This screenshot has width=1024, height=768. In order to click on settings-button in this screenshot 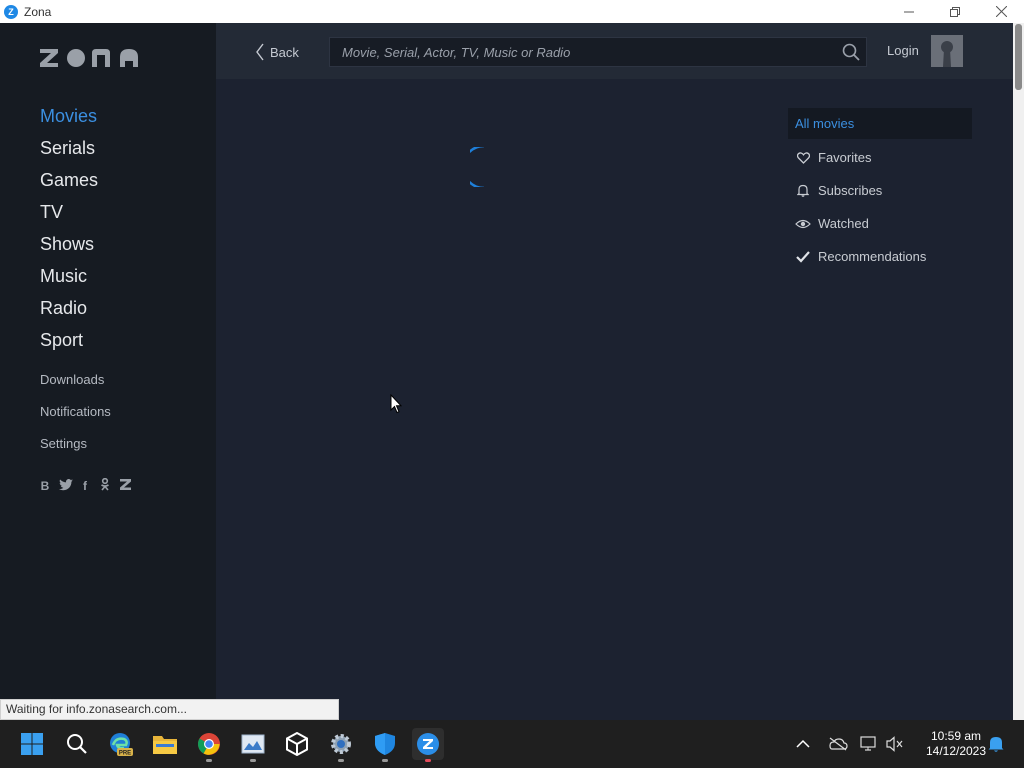, I will do `click(341, 745)`.